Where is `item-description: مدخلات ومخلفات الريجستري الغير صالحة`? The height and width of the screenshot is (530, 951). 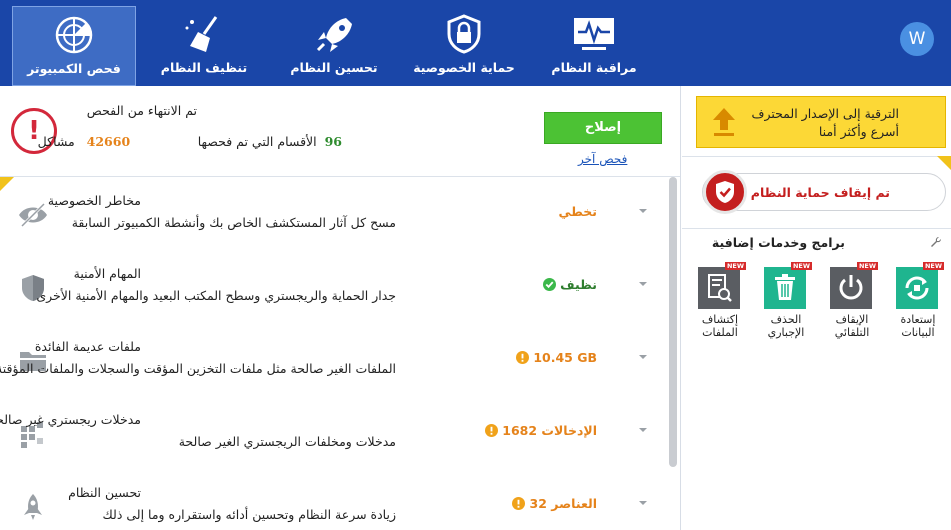
item-description: مدخلات ومخلفات الريجستري الغير صالحة is located at coordinates (287, 441).